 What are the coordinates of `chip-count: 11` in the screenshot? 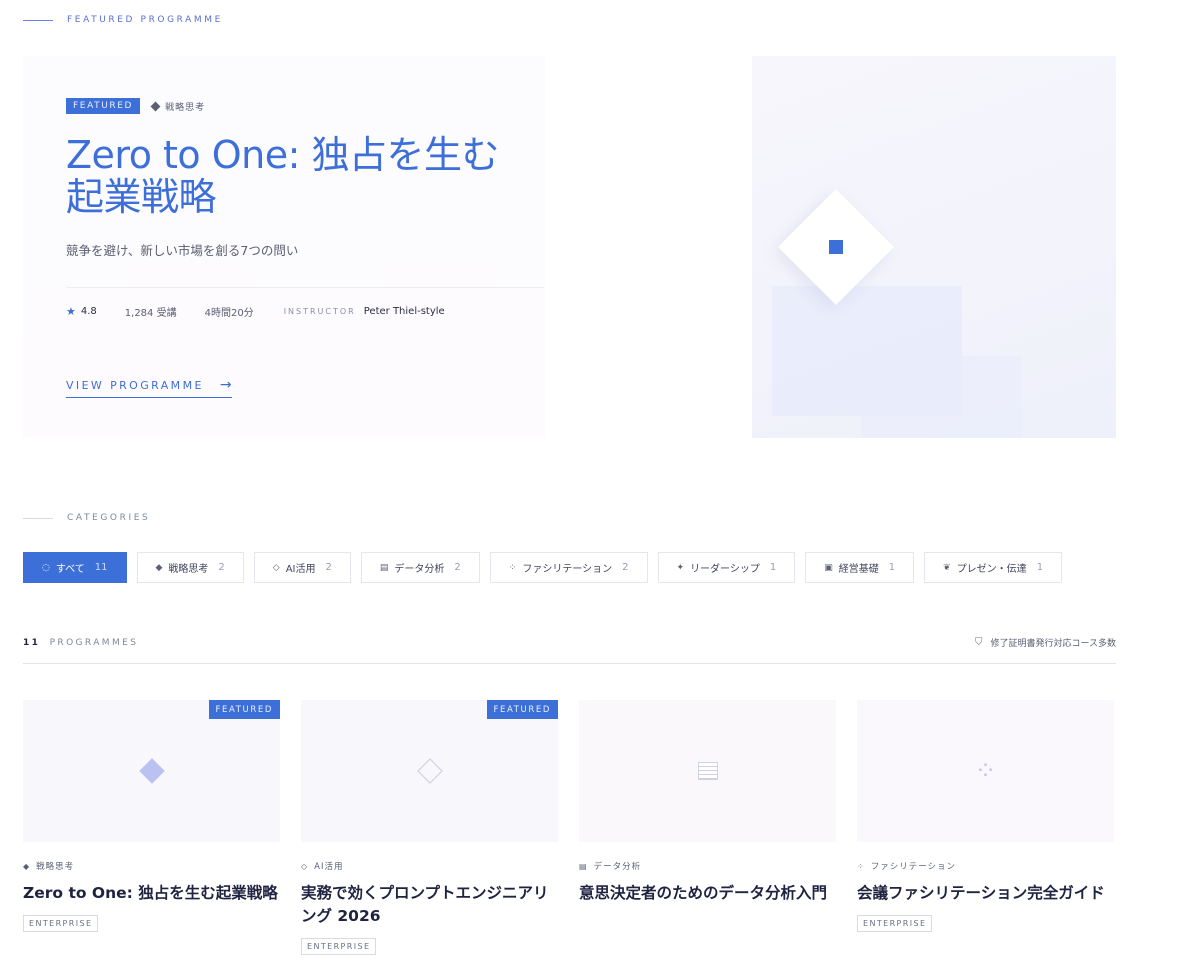 It's located at (101, 567).